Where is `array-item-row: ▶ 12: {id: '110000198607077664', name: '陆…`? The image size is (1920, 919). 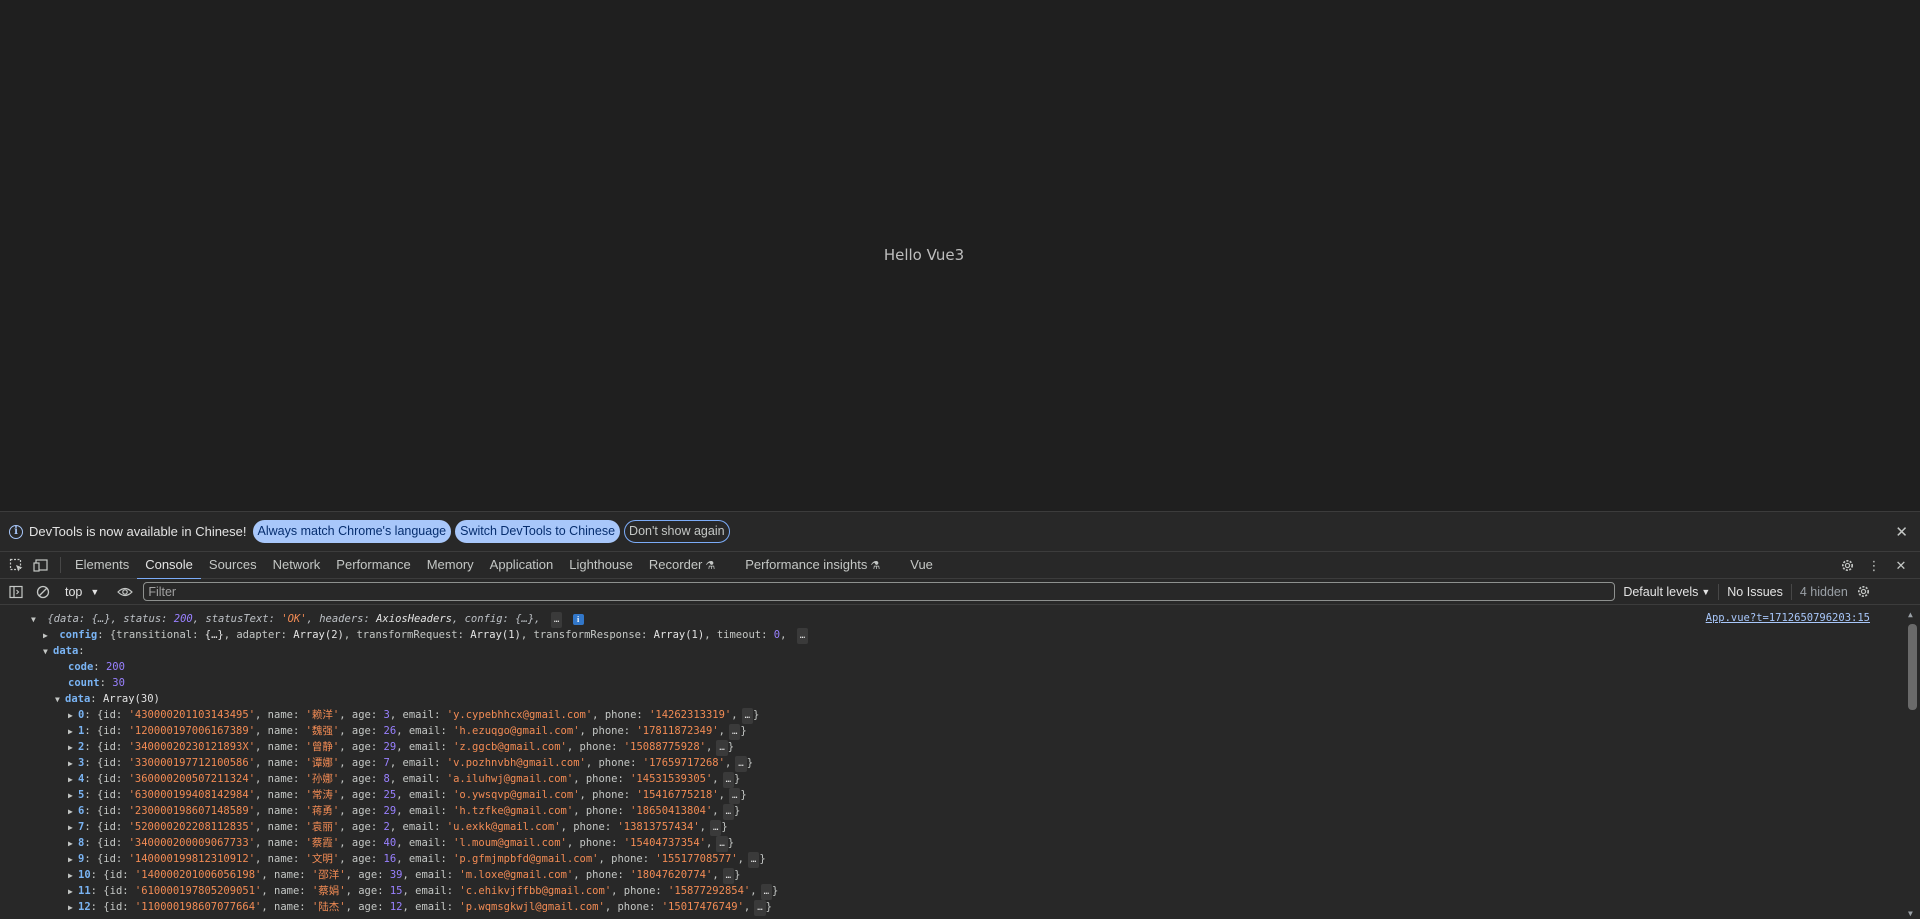
array-item-row: ▶ 12: {id: '110000198607077664', name: '陆… is located at coordinates (420, 907).